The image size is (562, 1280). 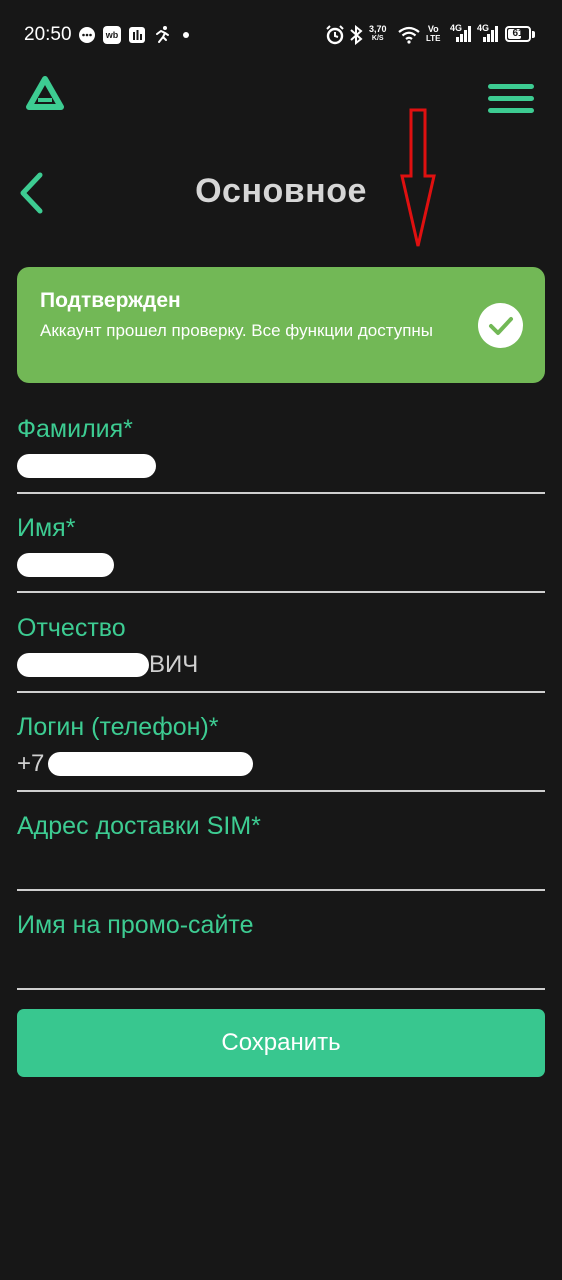 I want to click on promo-name-label: Имя на промо-сайте, so click(x=135, y=925).